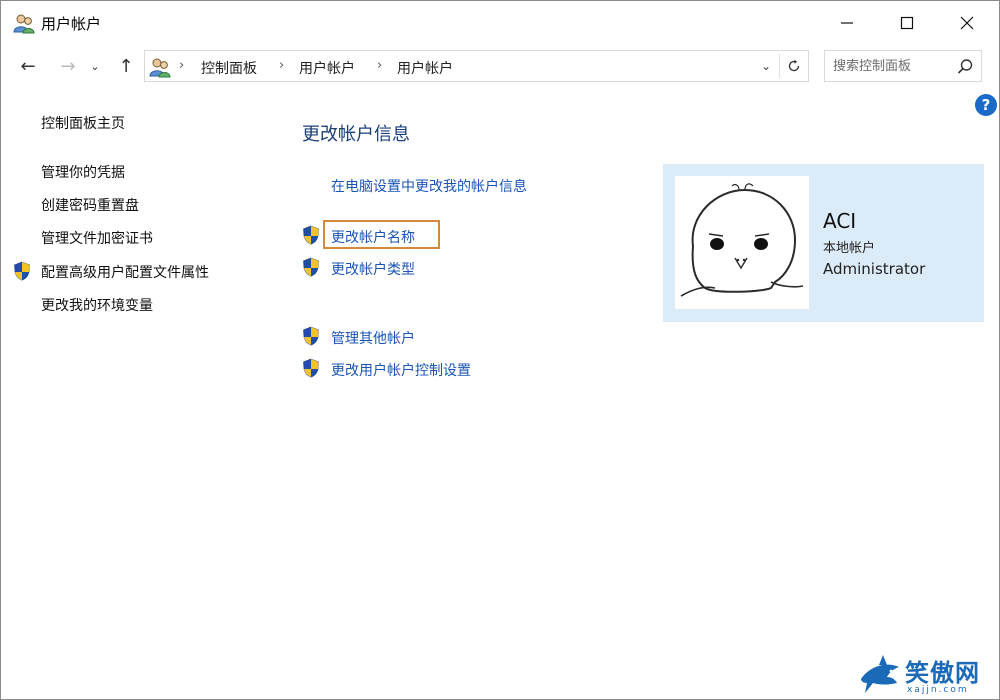  Describe the element at coordinates (849, 248) in the screenshot. I see `account-type: 本地帐户` at that location.